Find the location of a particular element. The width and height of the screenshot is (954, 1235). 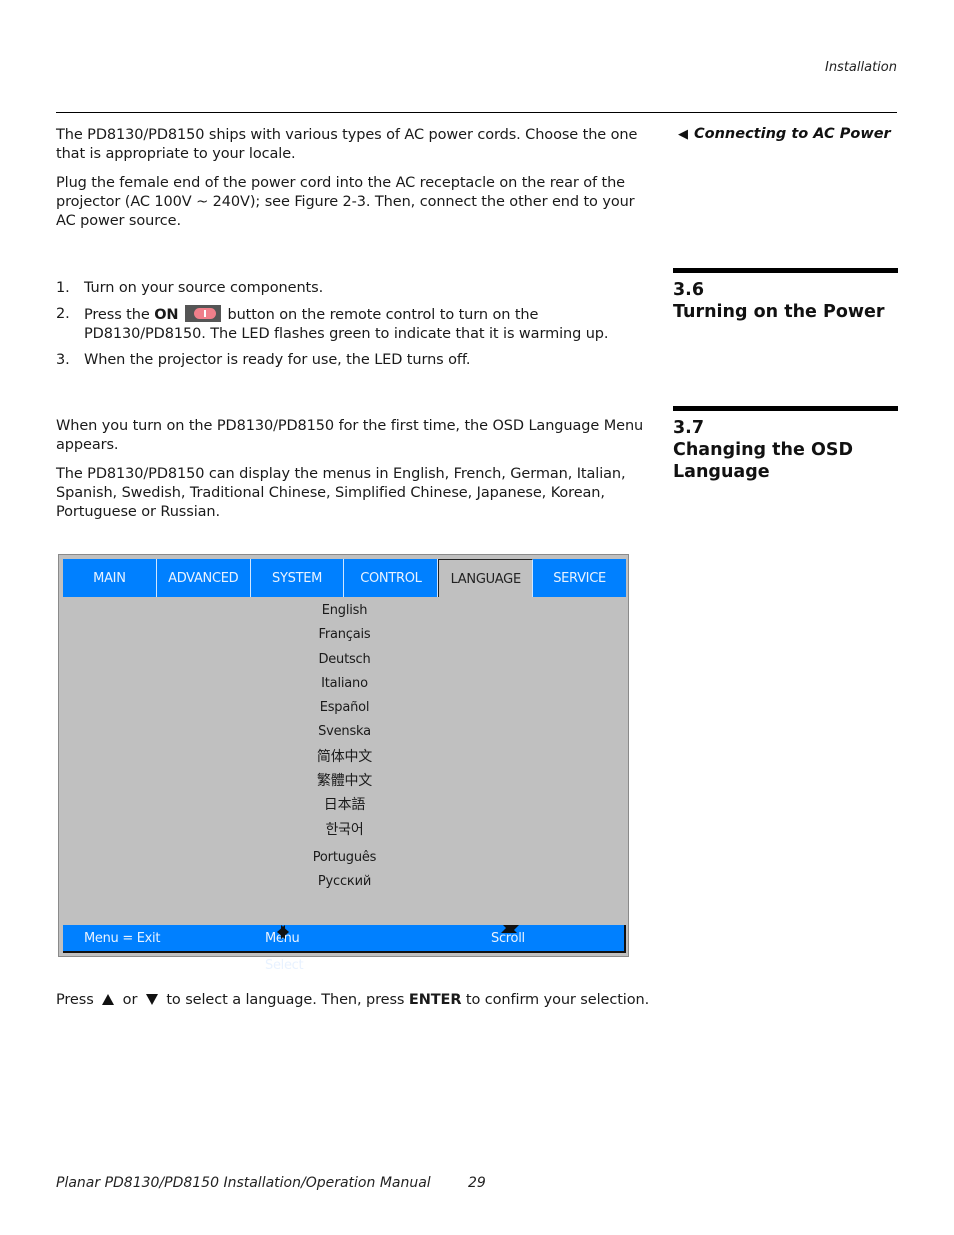

section-title: Turning on the Power is located at coordinates (779, 312).